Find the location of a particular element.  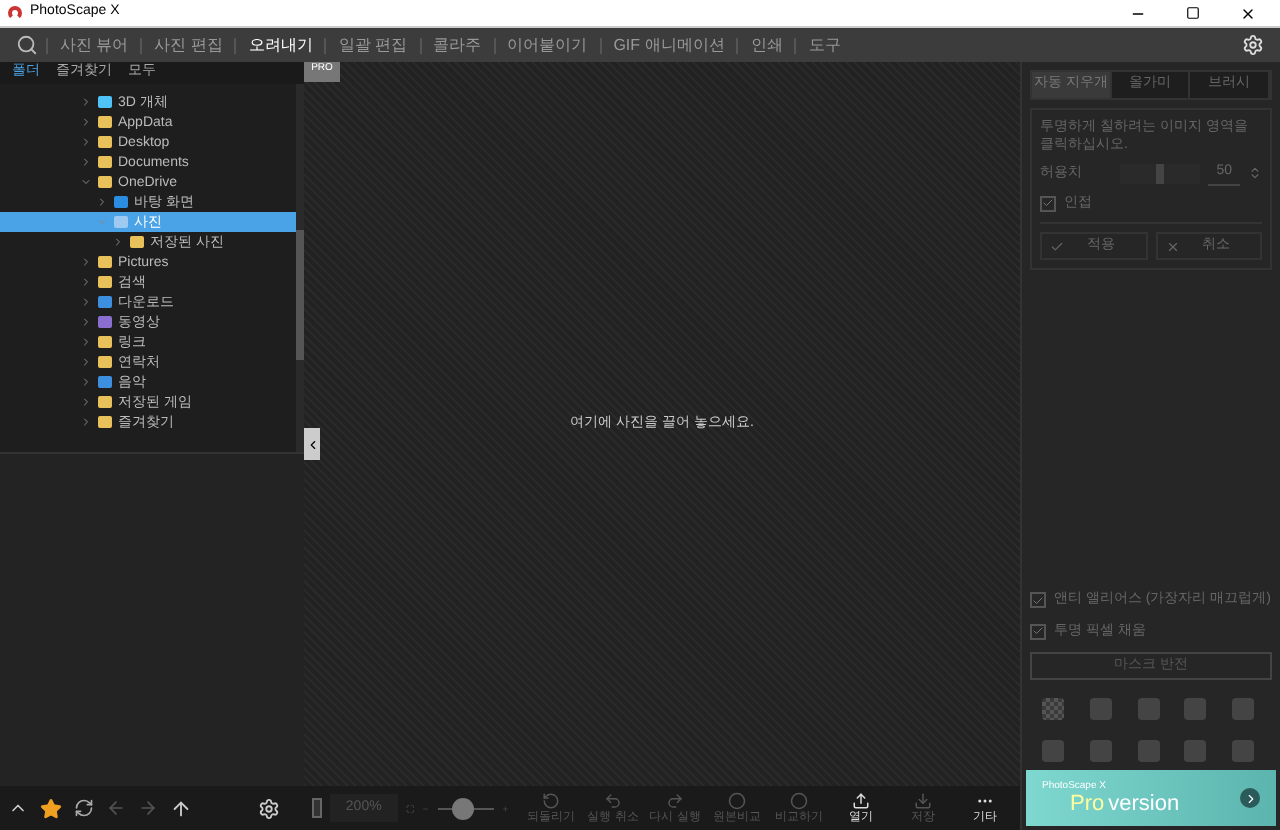

zoom-slider is located at coordinates (465, 808).